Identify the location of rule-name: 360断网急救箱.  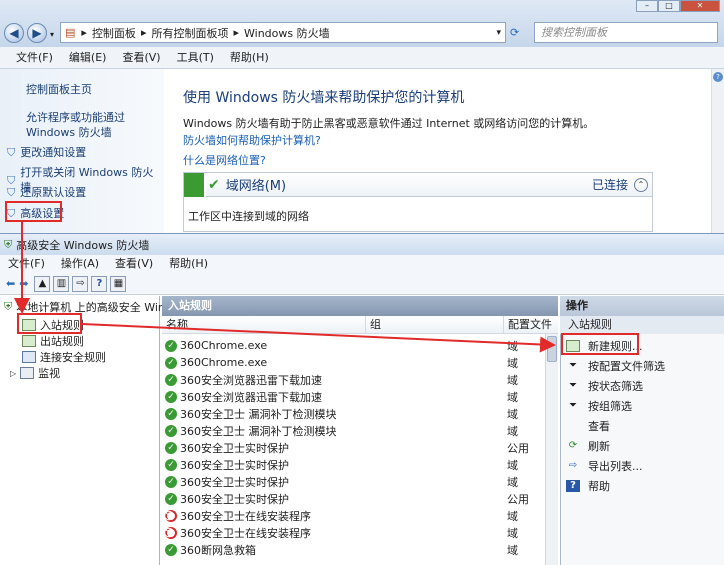
(218, 550).